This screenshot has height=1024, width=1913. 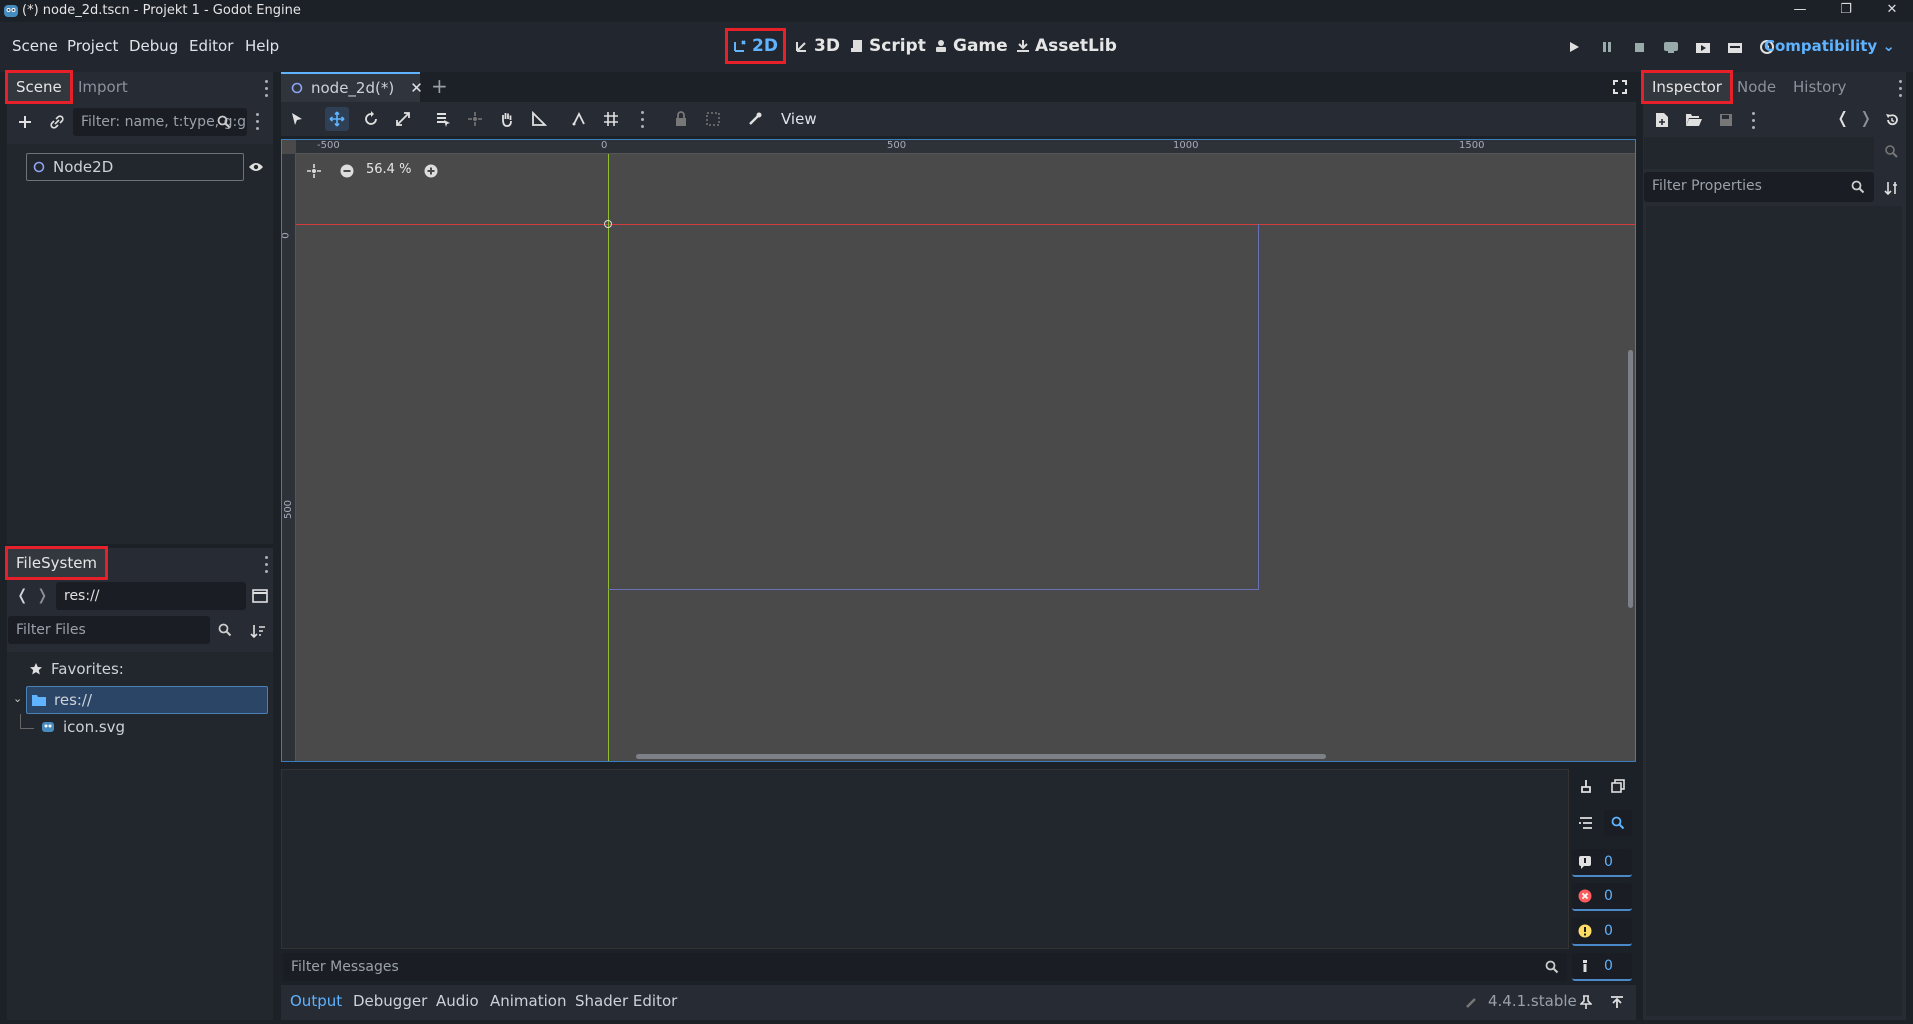 I want to click on bottom-tab-shader-editor: Shader Editor, so click(x=626, y=1001).